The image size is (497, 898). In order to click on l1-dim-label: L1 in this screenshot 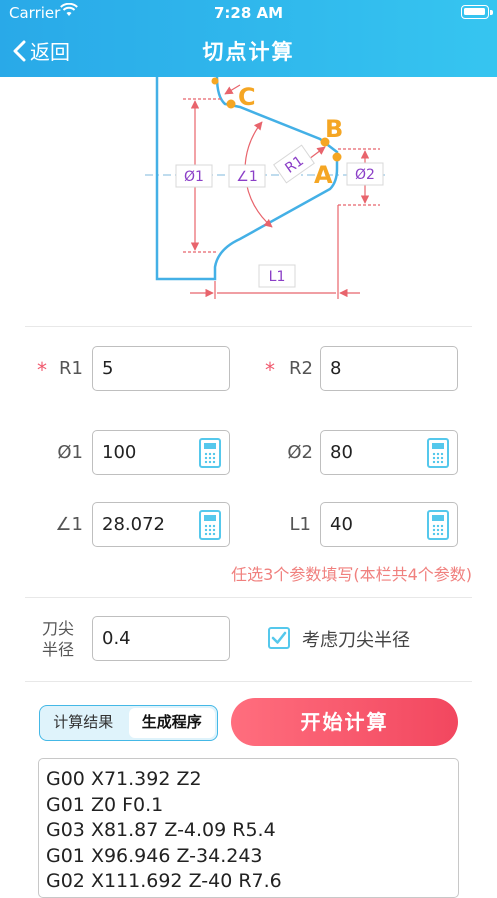, I will do `click(277, 277)`.